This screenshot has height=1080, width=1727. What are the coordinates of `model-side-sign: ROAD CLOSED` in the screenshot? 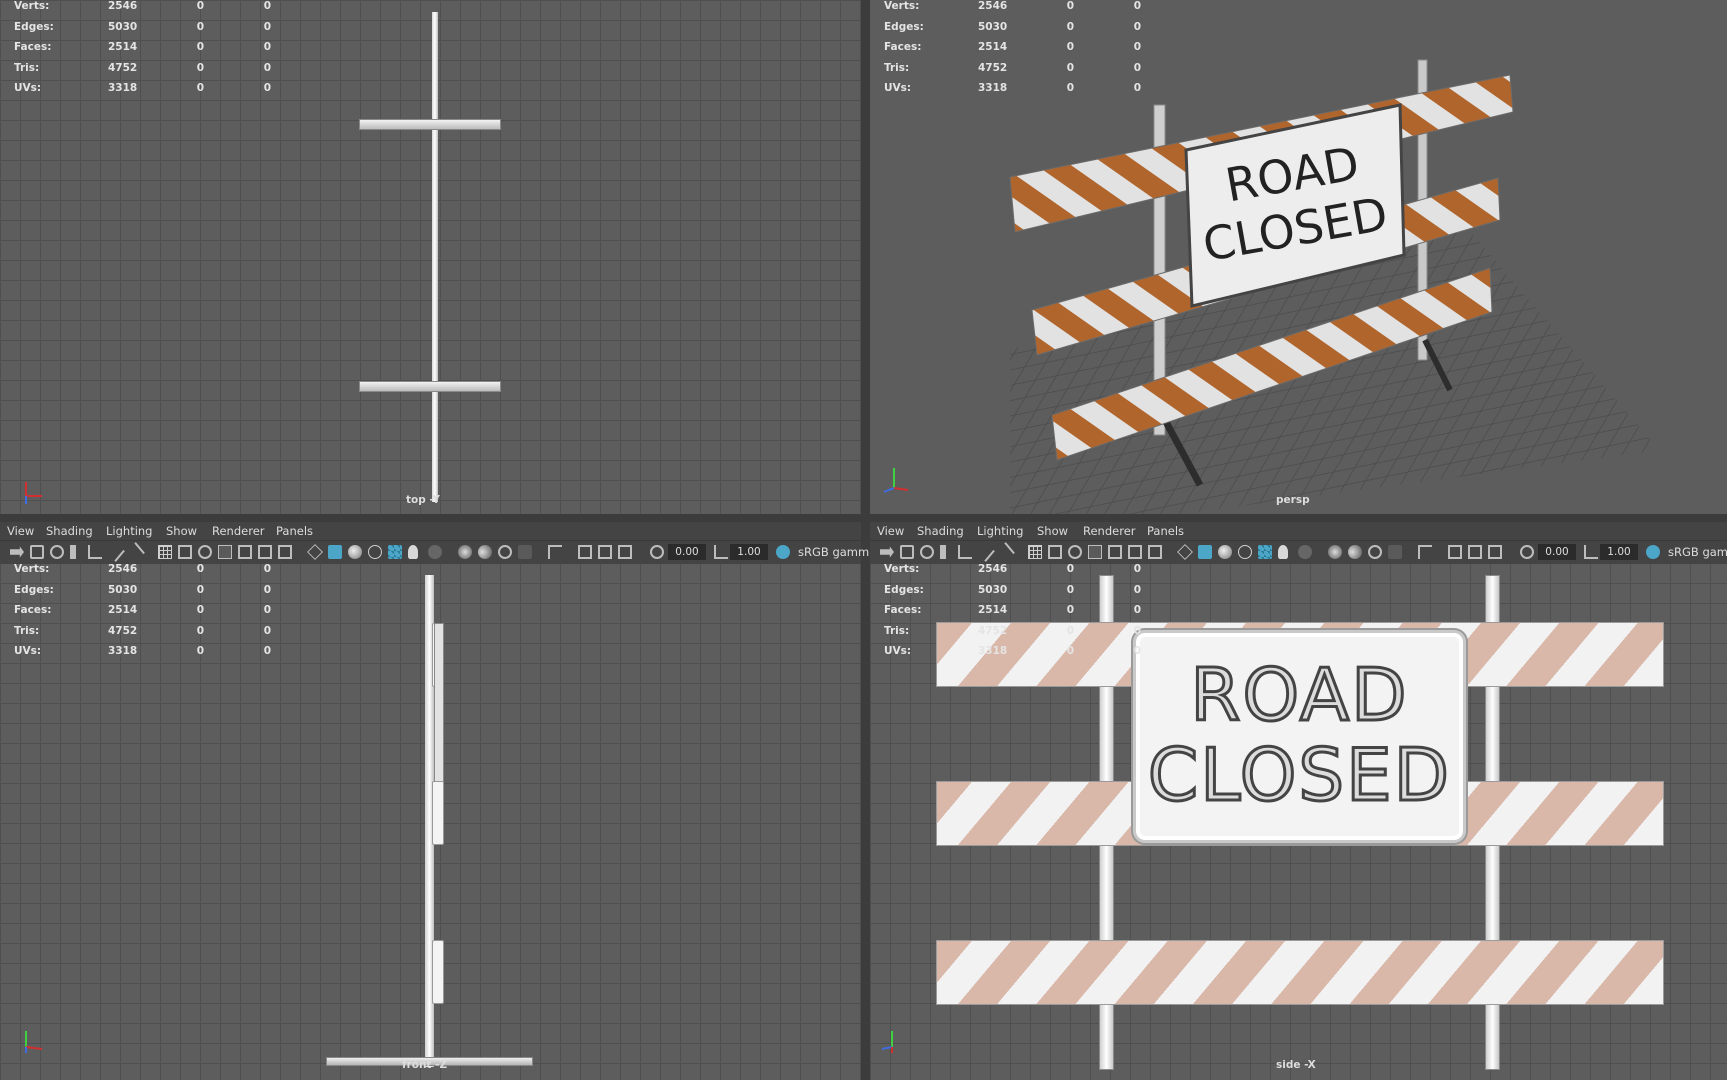 It's located at (1299, 736).